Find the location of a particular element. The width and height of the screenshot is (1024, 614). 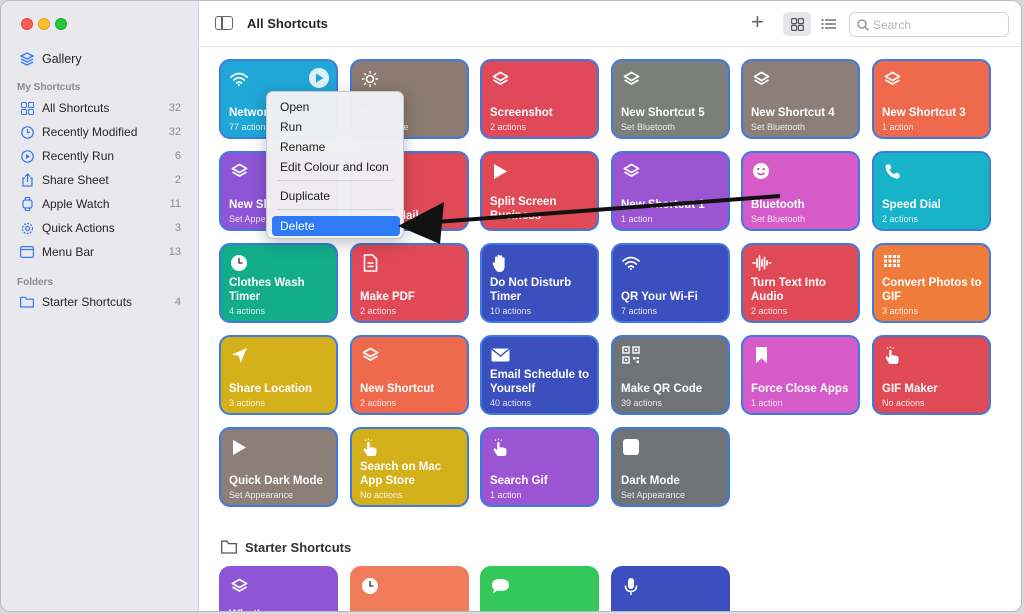

grid-icon is located at coordinates (797, 24).